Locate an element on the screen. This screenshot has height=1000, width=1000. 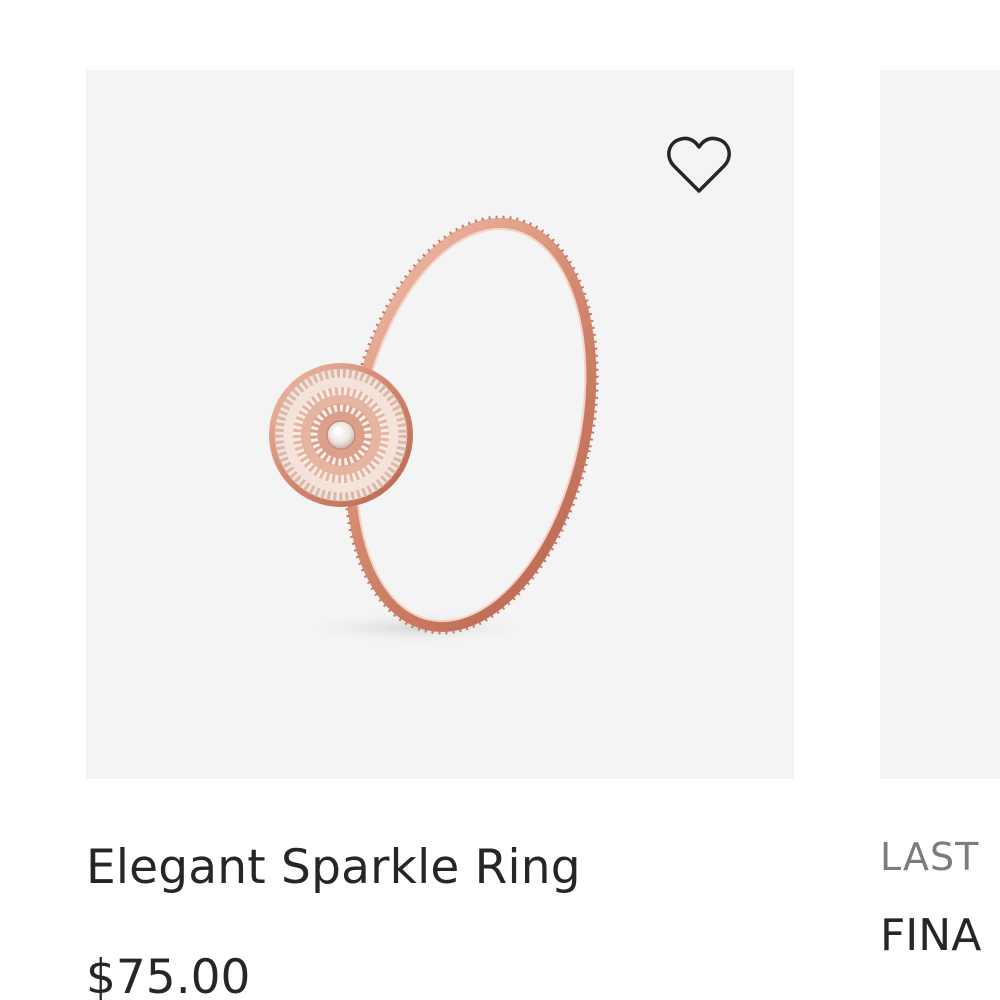
product-image-container-next is located at coordinates (940, 424).